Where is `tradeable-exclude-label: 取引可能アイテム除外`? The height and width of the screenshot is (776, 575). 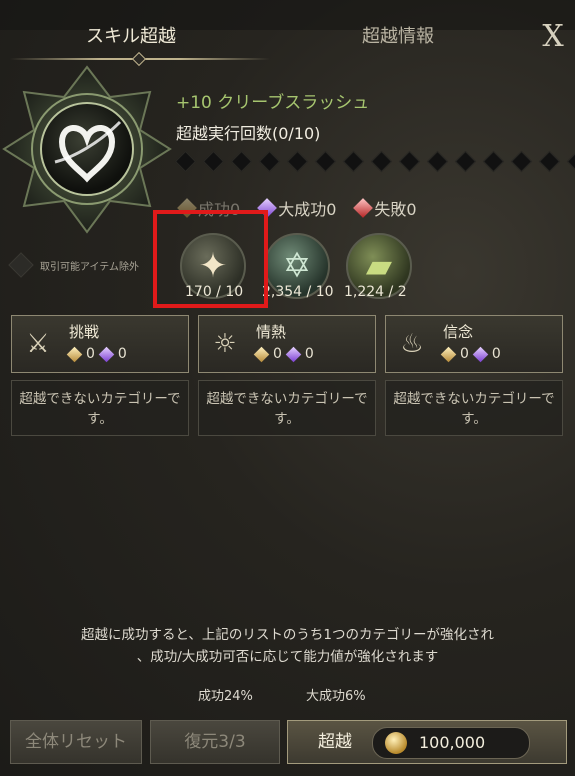
tradeable-exclude-label: 取引可能アイテム除外 is located at coordinates (89, 267).